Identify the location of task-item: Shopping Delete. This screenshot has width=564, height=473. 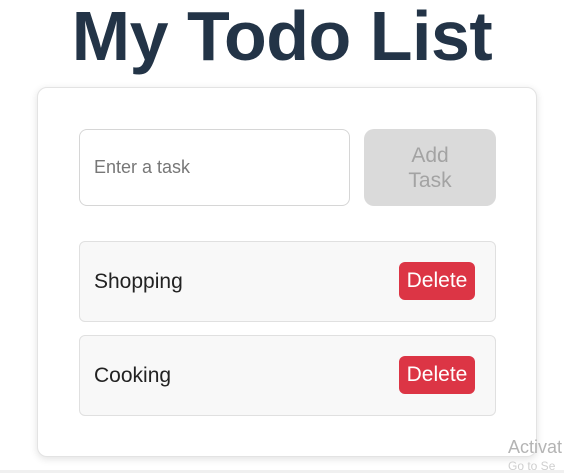
(287, 281).